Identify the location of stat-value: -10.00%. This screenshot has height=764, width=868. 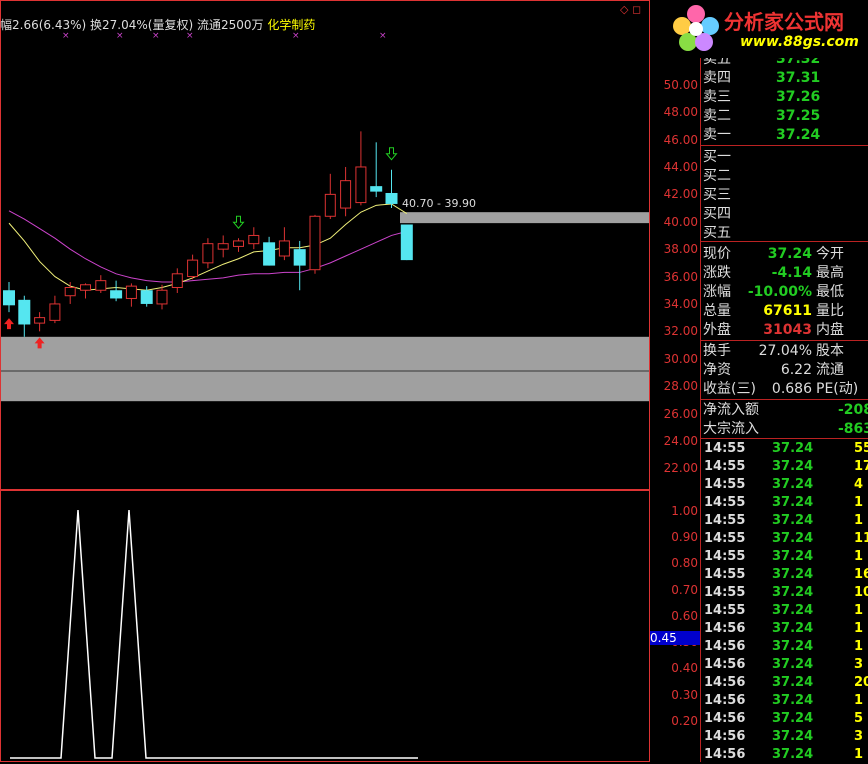
(779, 292).